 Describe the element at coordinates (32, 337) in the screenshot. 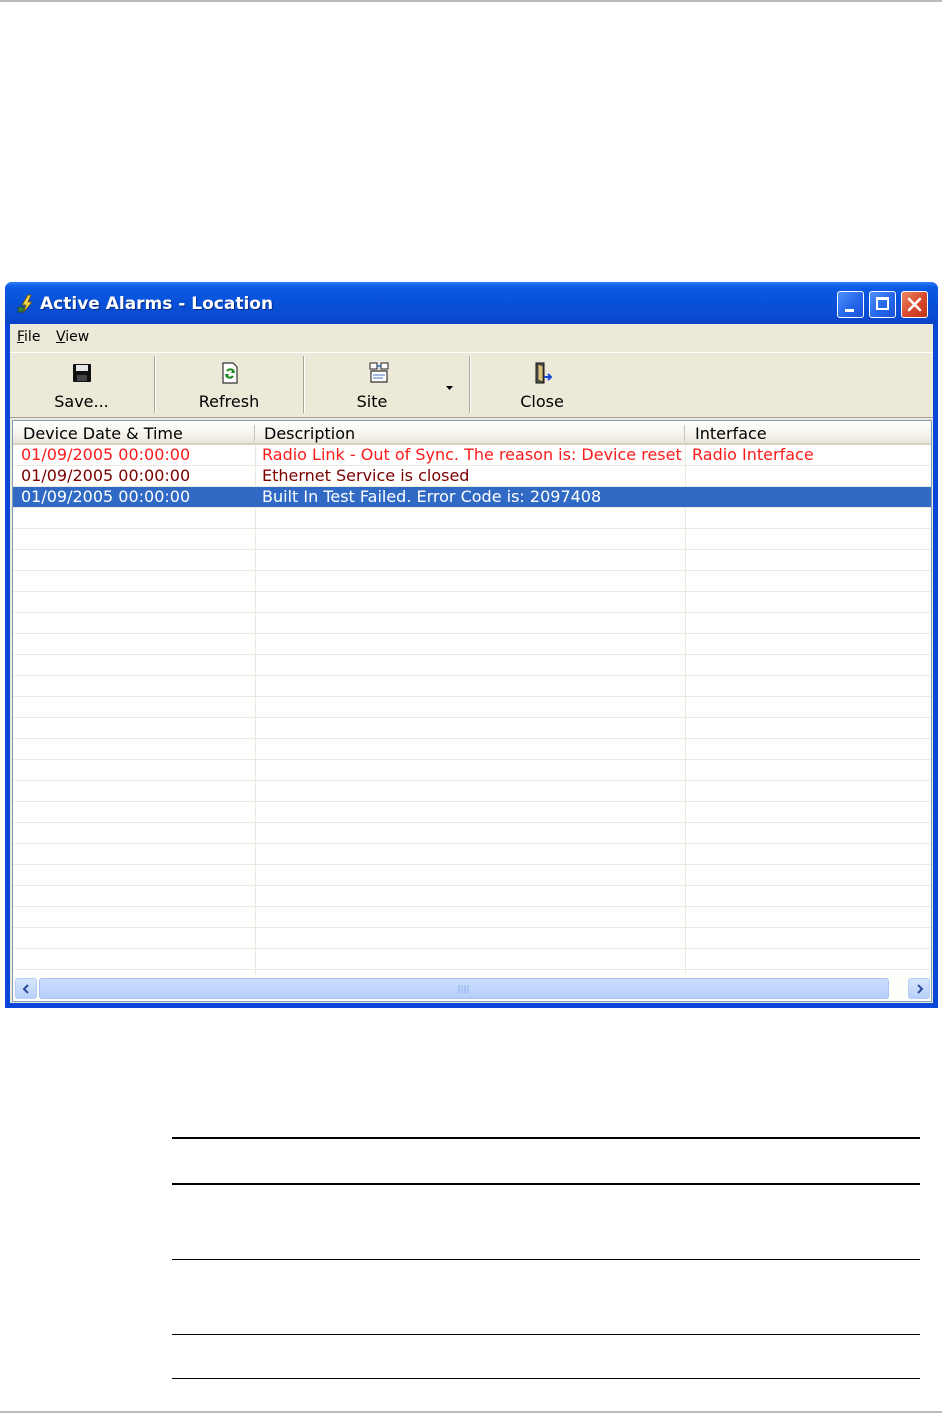

I see `menu-file-label: ile` at that location.